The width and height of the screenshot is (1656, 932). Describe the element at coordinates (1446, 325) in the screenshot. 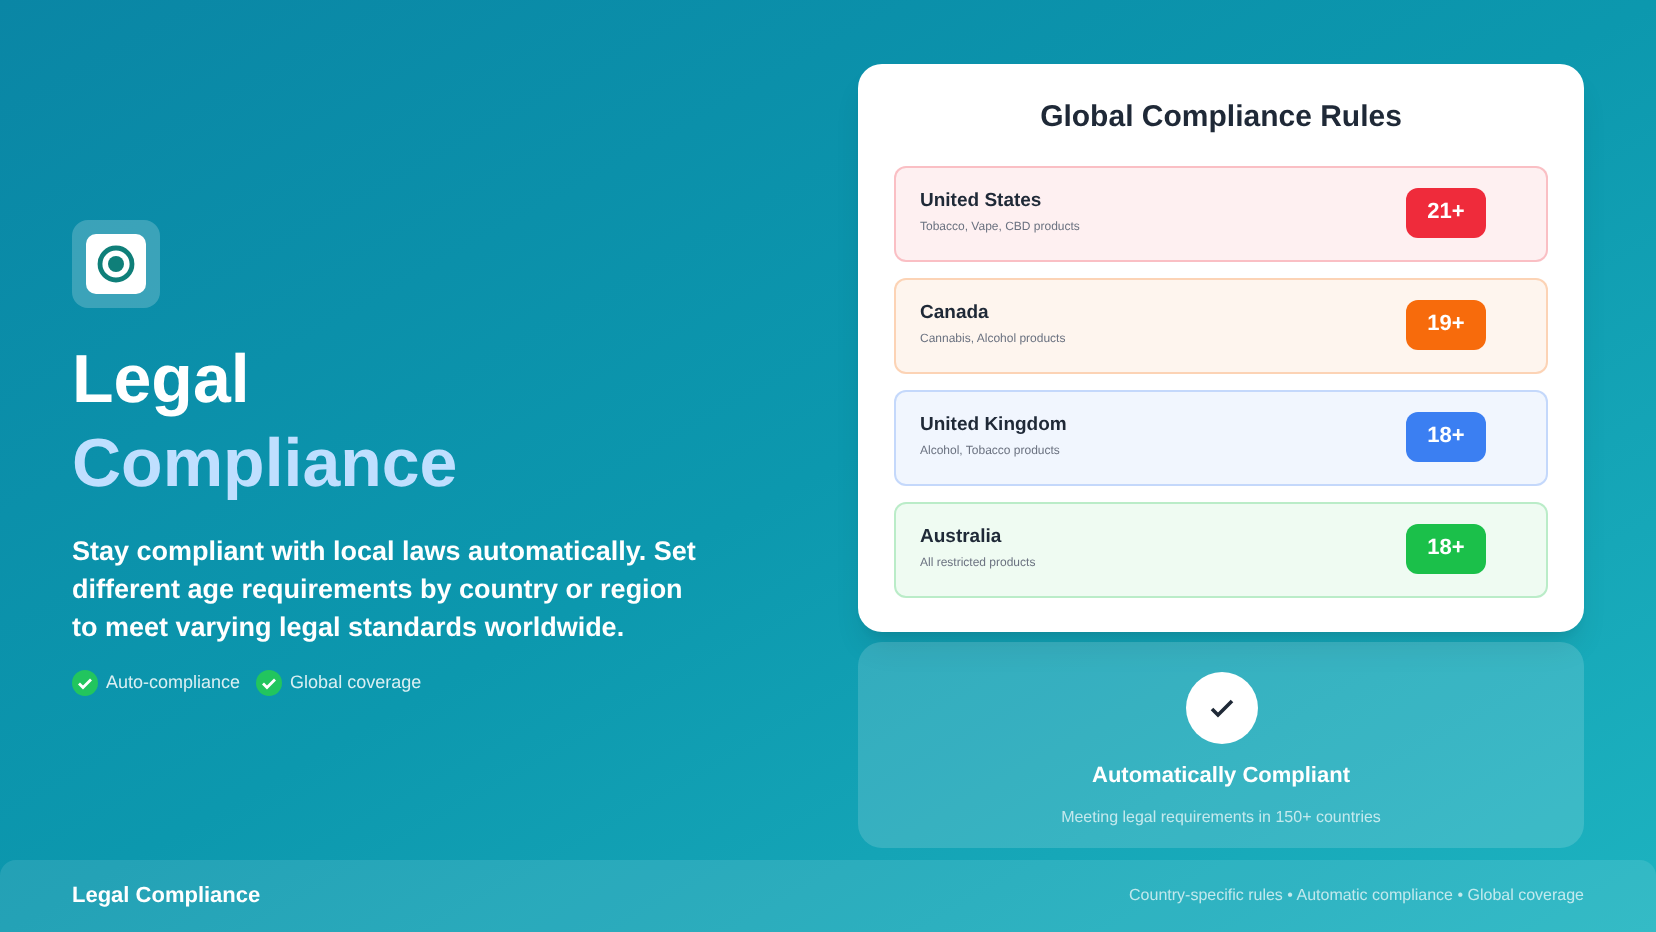

I see `age-badge: 19+` at that location.